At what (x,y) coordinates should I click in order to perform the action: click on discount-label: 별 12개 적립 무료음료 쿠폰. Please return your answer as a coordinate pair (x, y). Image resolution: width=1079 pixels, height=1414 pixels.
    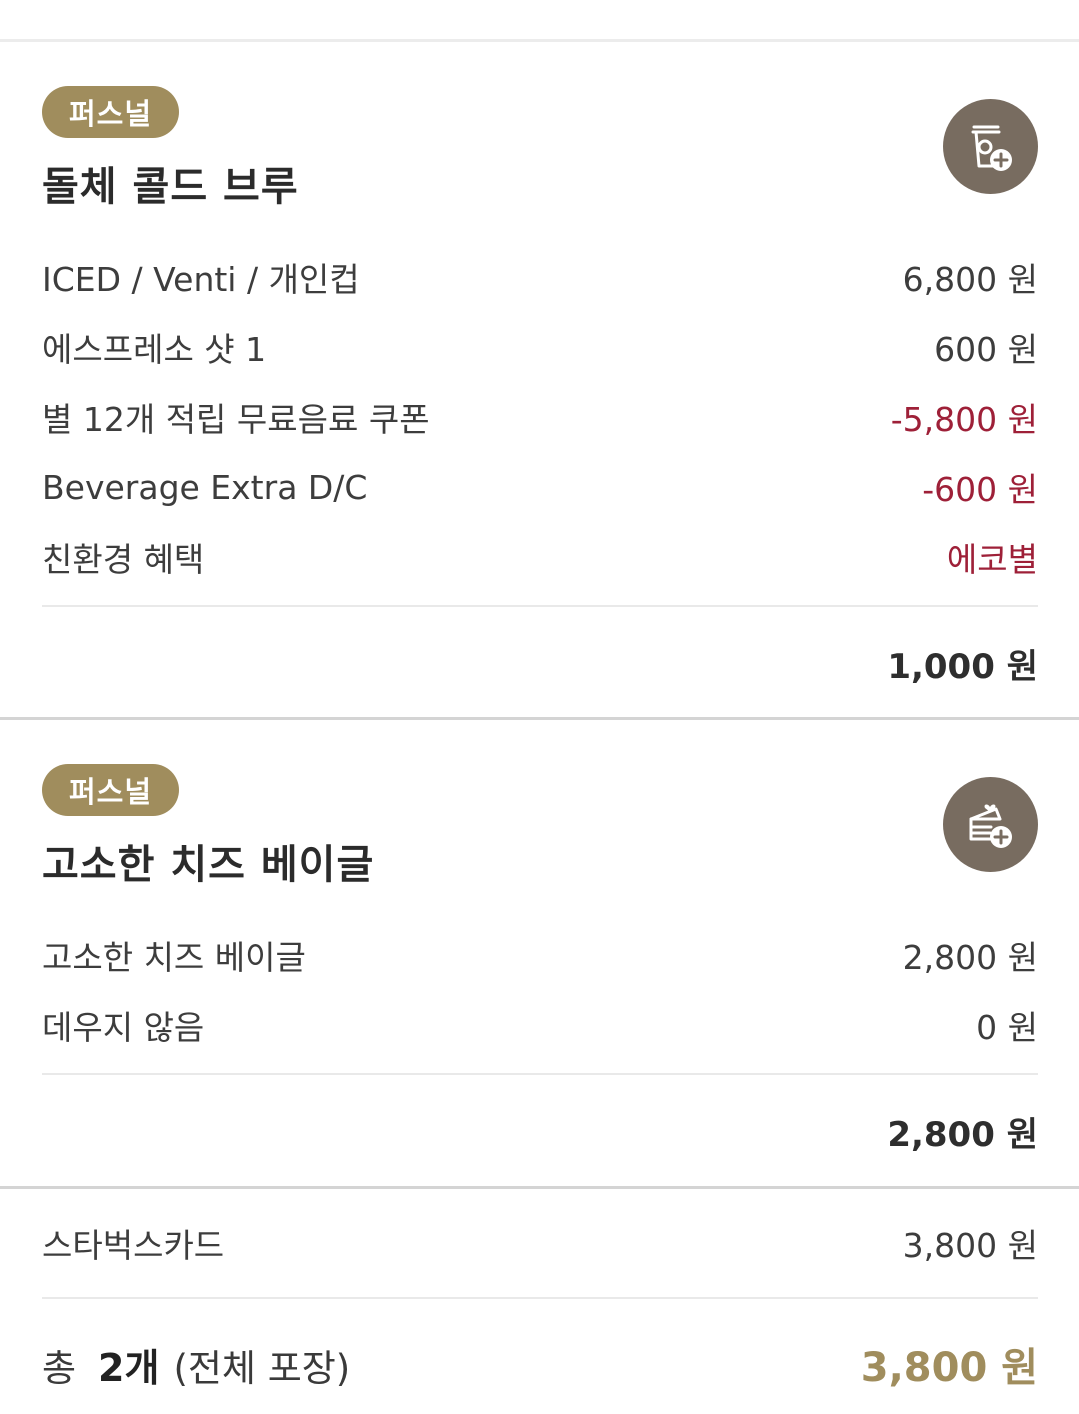
    Looking at the image, I should click on (236, 419).